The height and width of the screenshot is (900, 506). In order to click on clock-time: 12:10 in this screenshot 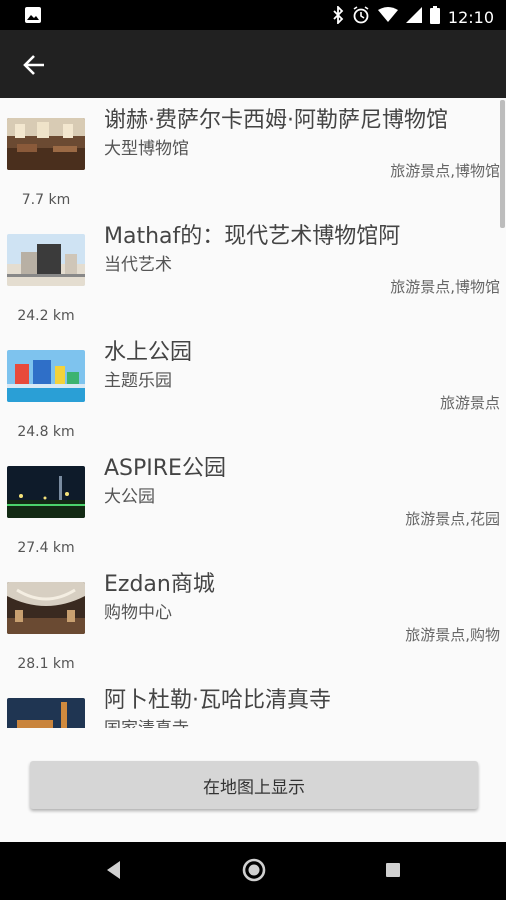, I will do `click(470, 17)`.